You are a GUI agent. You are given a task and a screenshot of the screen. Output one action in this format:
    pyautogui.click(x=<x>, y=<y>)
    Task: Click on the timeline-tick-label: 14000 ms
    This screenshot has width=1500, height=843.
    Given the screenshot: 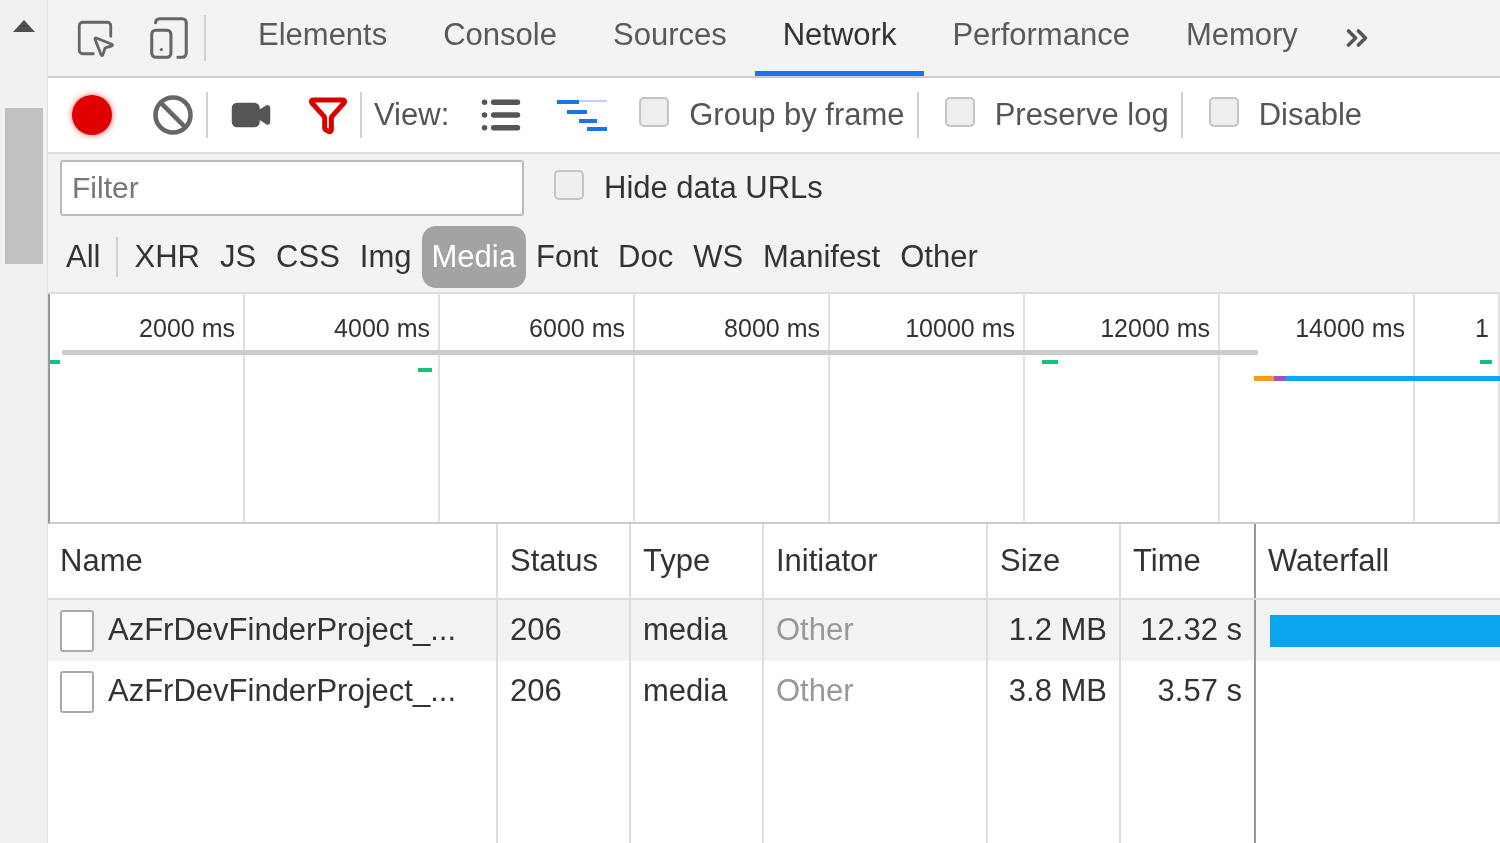 What is the action you would take?
    pyautogui.click(x=1350, y=328)
    